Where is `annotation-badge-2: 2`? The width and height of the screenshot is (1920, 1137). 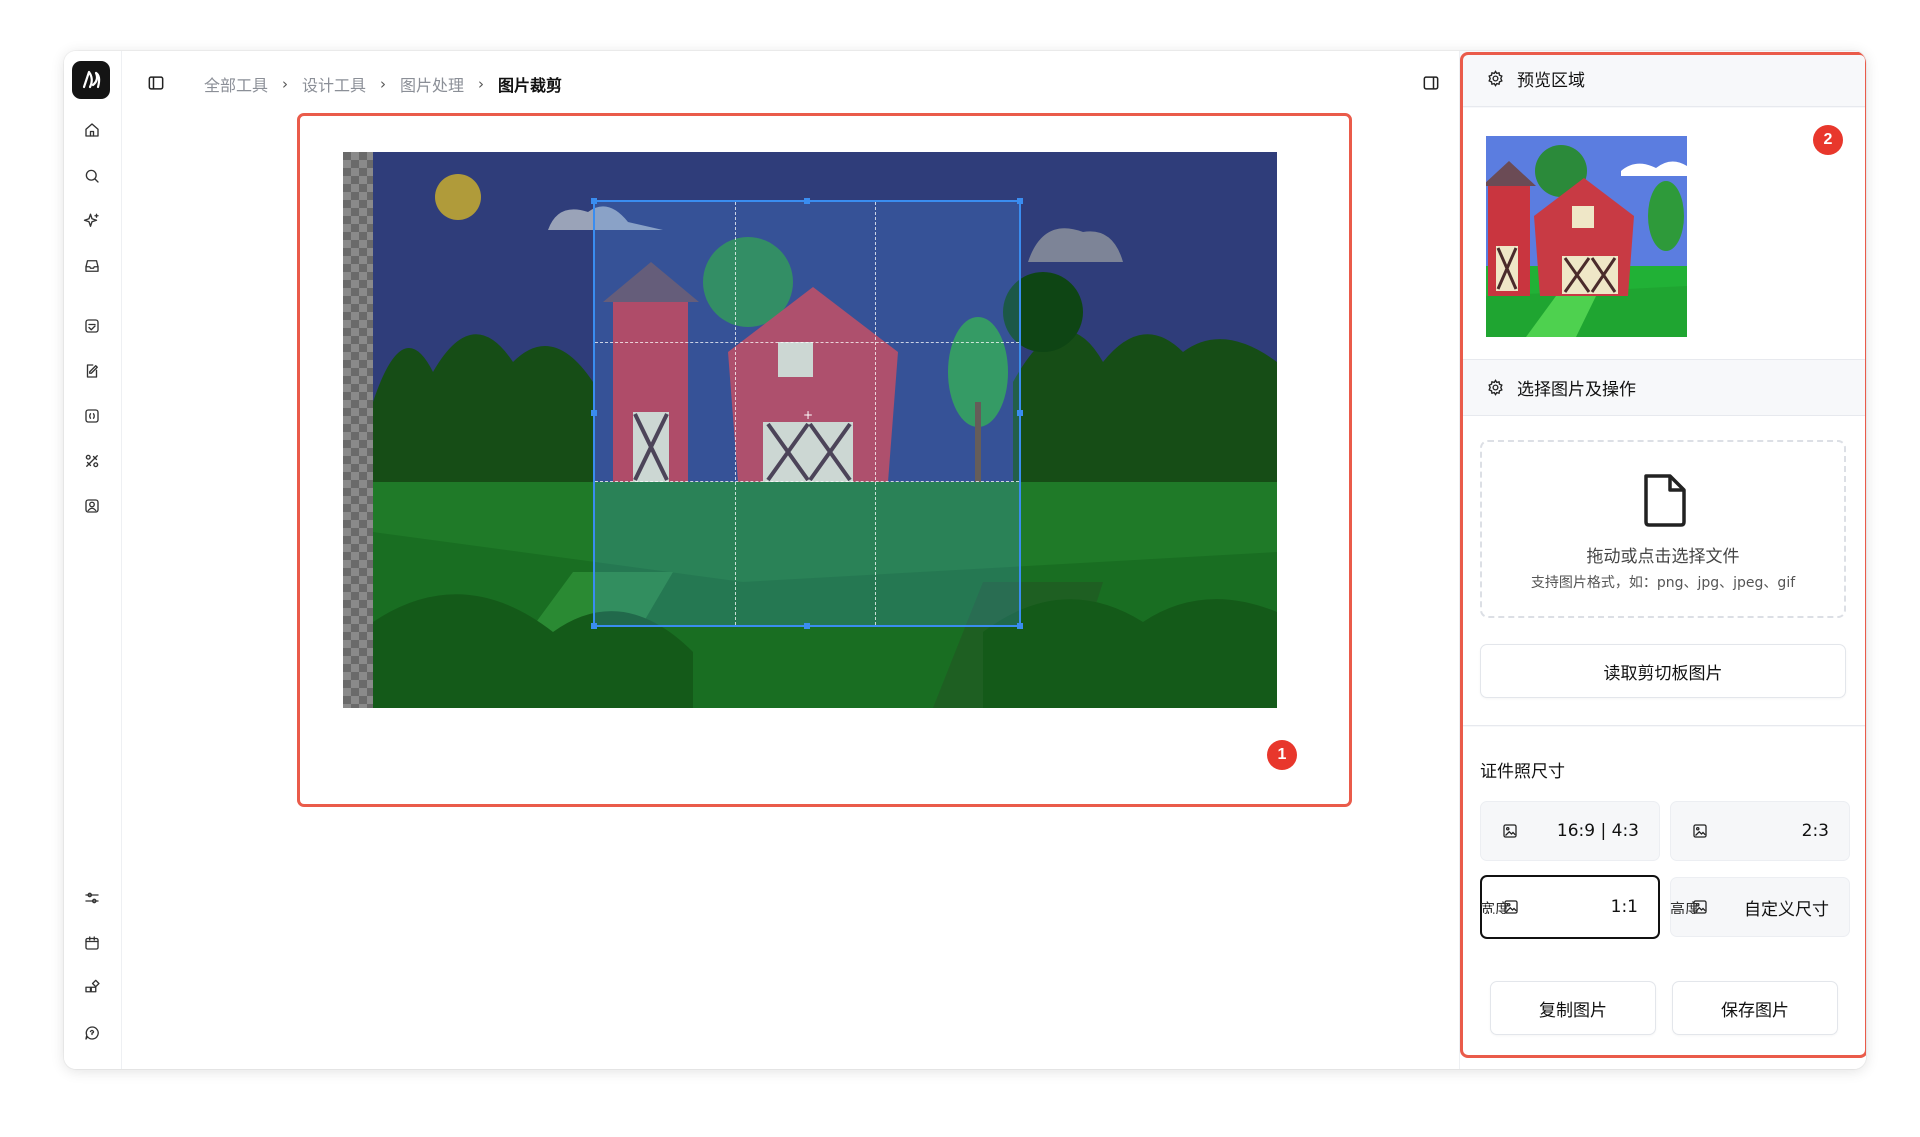 annotation-badge-2: 2 is located at coordinates (1828, 140).